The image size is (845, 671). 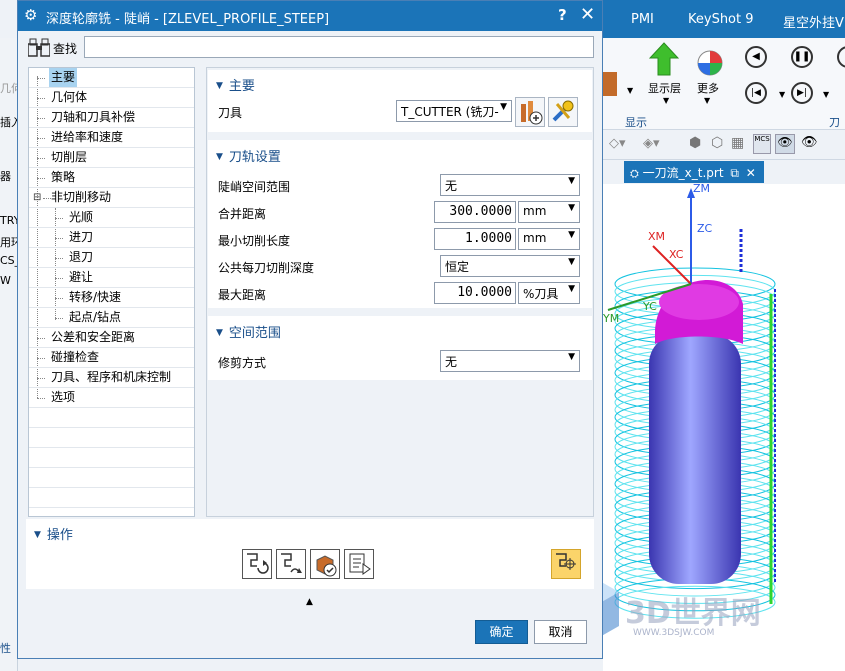 What do you see at coordinates (242, 363) in the screenshot?
I see `trim-method-label: 修剪方式` at bounding box center [242, 363].